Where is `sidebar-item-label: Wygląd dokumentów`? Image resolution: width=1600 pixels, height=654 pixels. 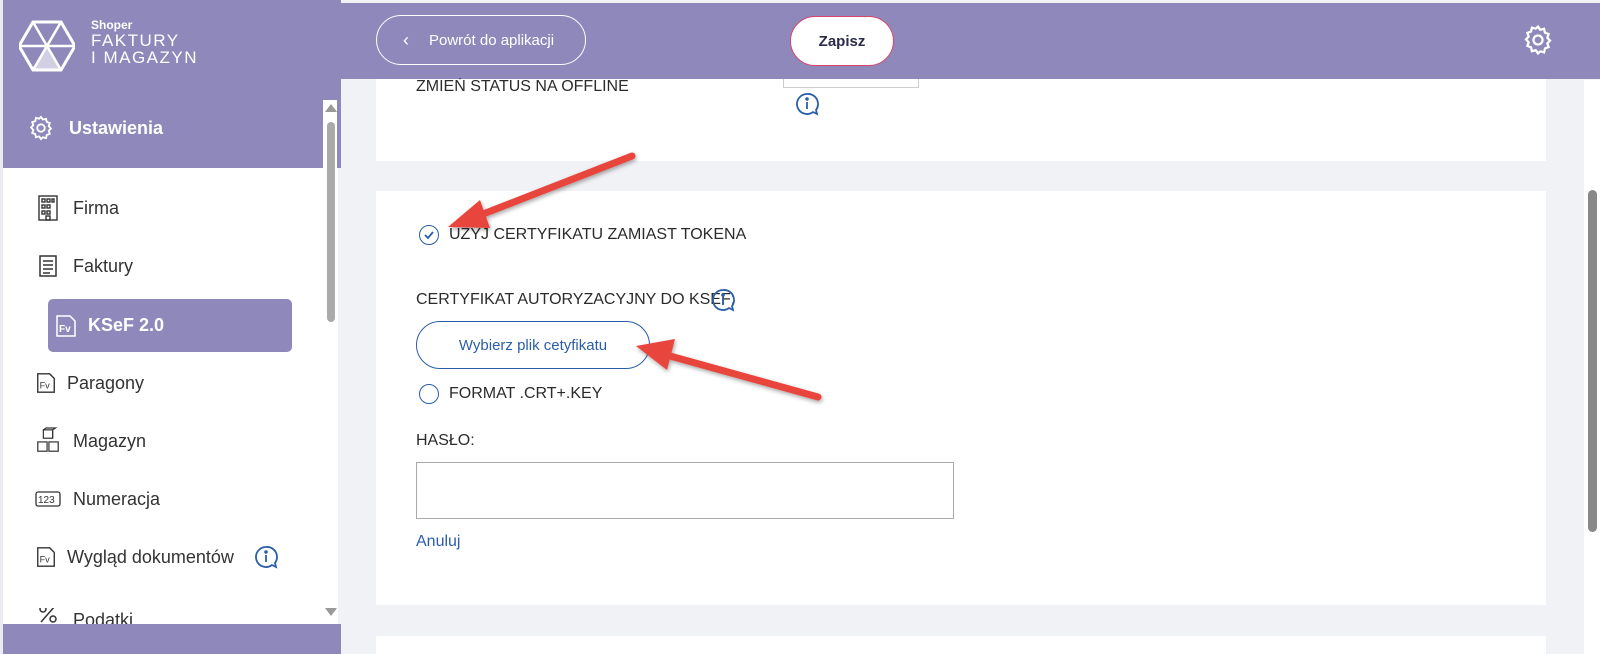 sidebar-item-label: Wygląd dokumentów is located at coordinates (150, 556).